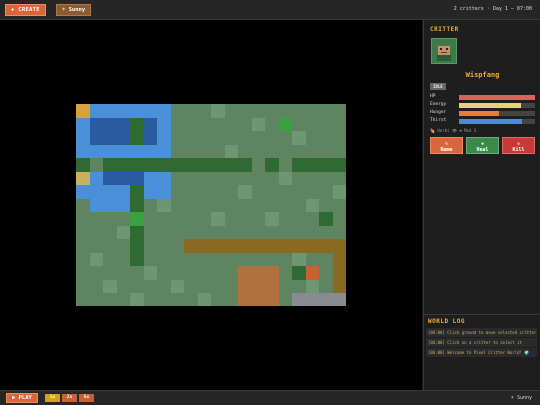 The height and width of the screenshot is (405, 540). What do you see at coordinates (157, 192) in the screenshot?
I see `water-tile` at bounding box center [157, 192].